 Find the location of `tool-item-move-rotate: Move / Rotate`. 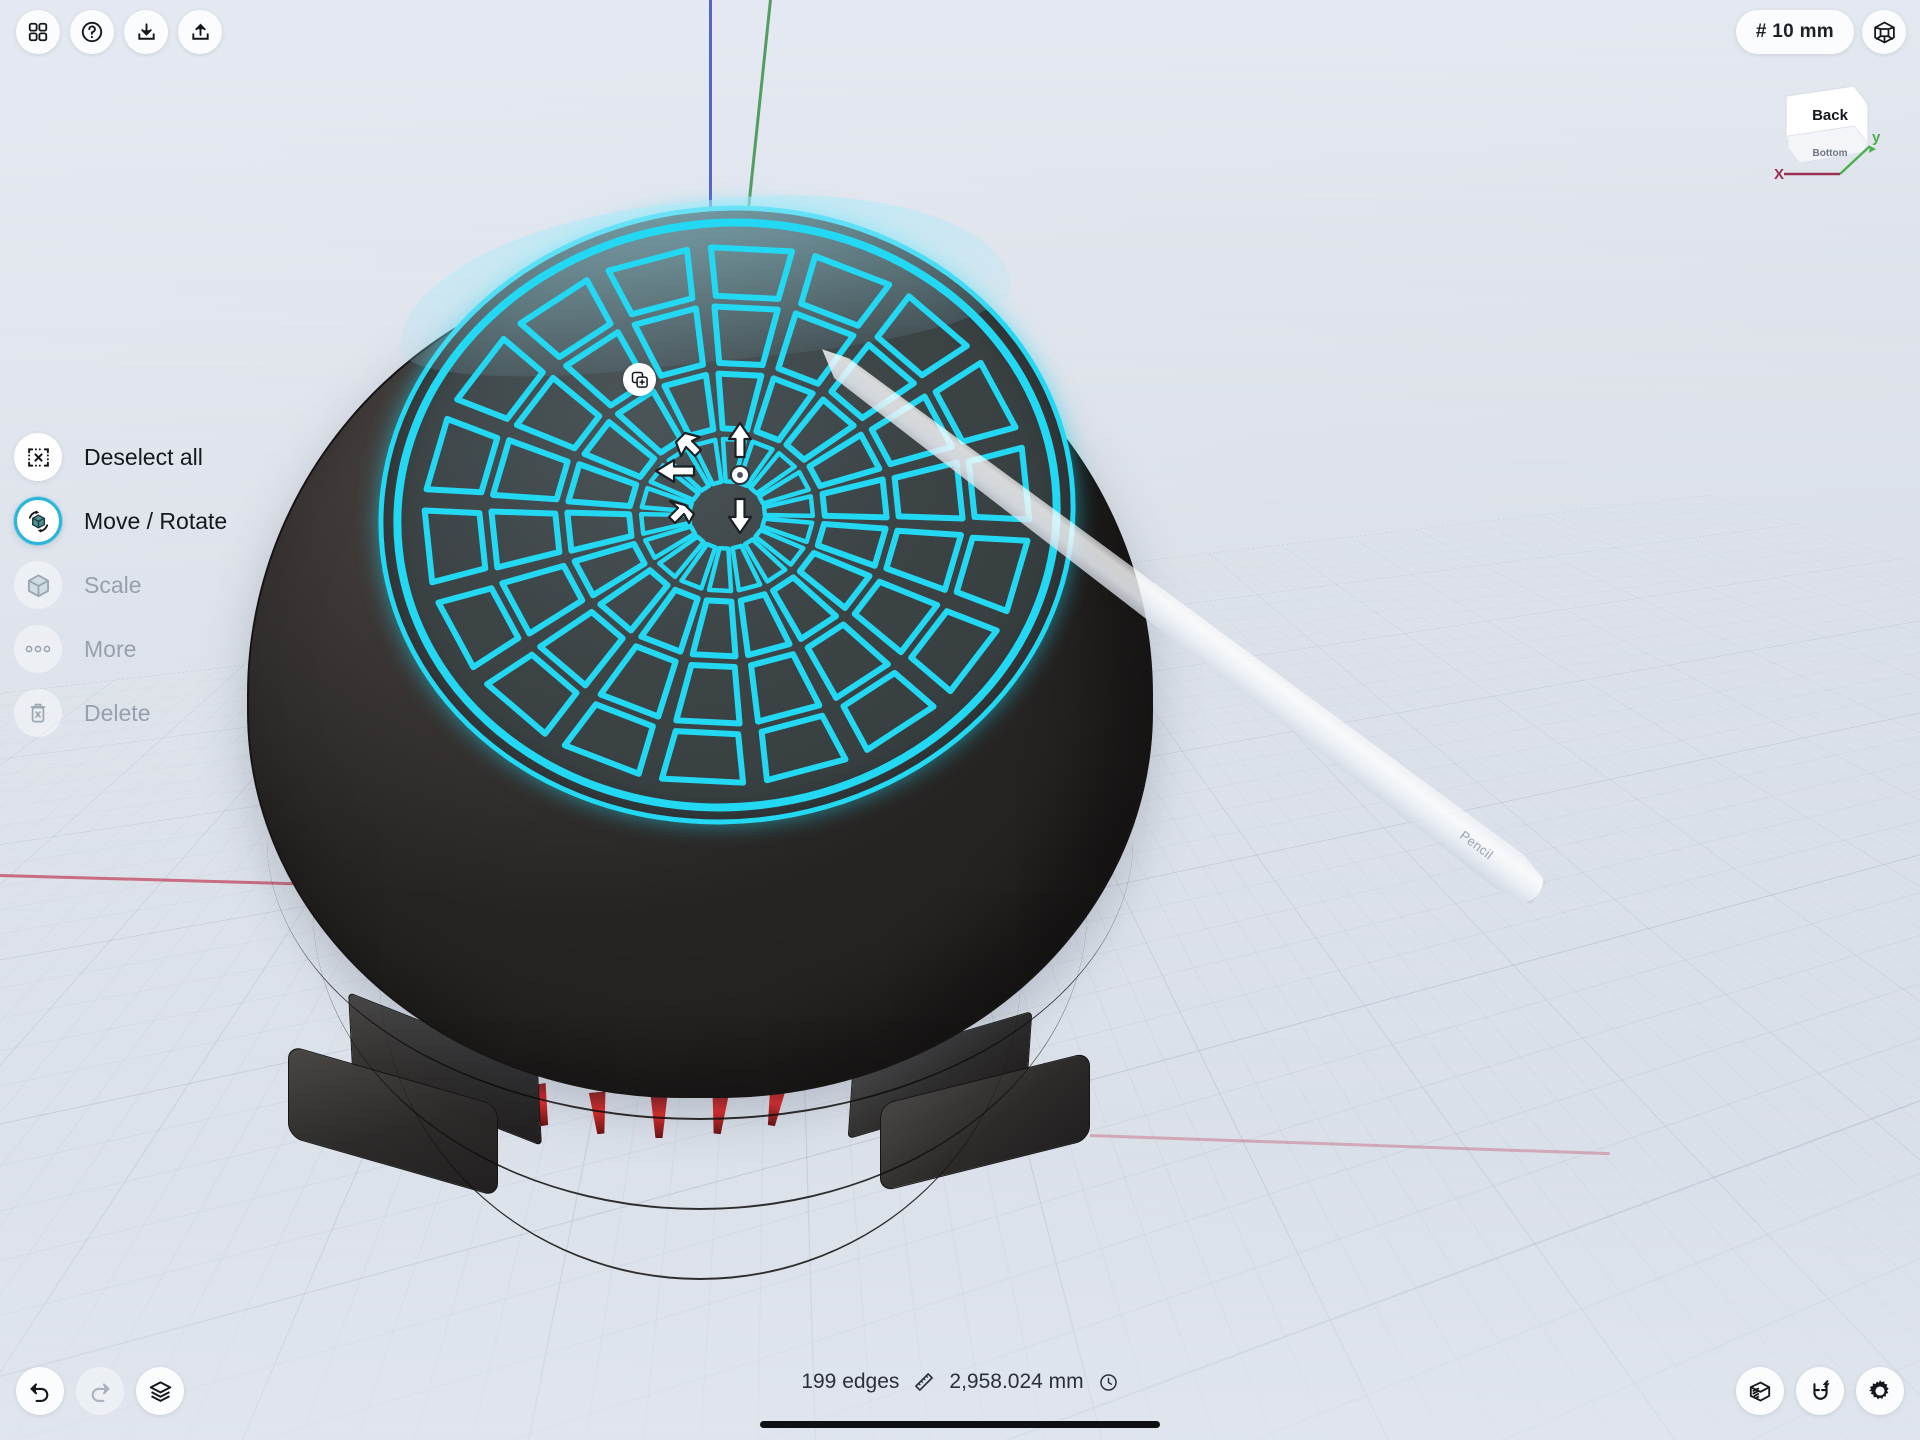

tool-item-move-rotate: Move / Rotate is located at coordinates (120, 521).